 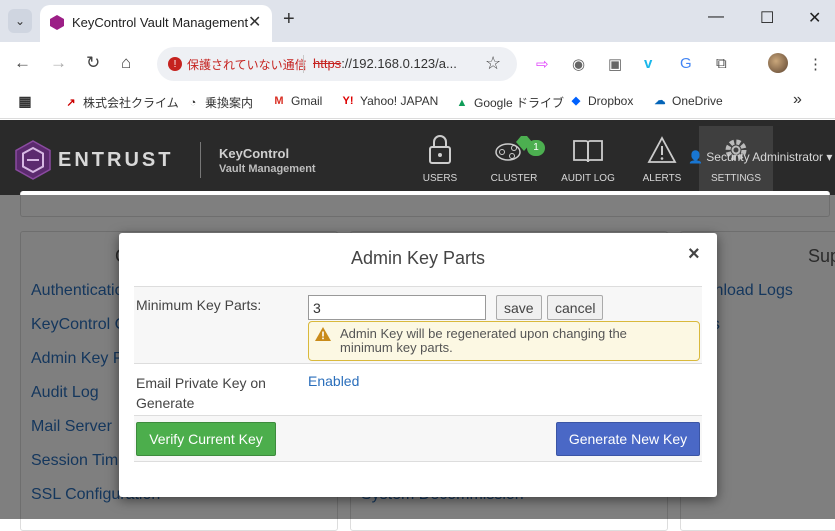 What do you see at coordinates (289, 19) in the screenshot?
I see `new-tab-button: +` at bounding box center [289, 19].